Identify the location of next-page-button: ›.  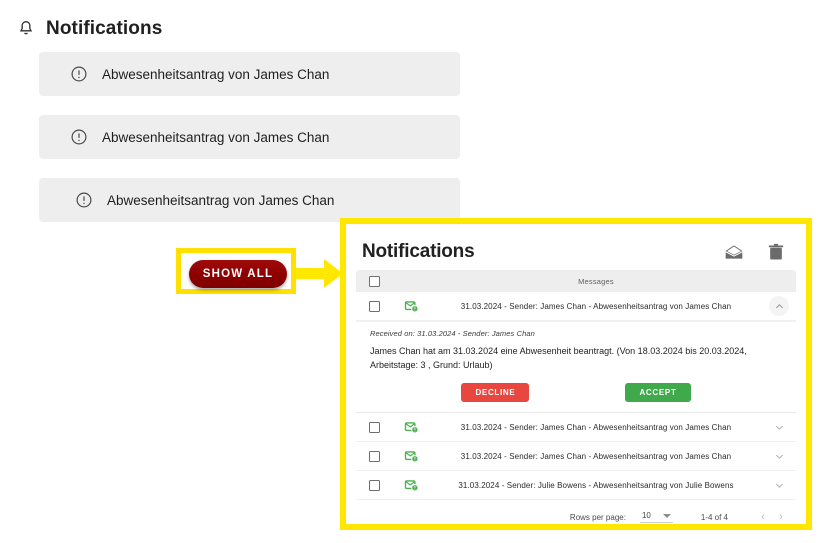
(781, 517).